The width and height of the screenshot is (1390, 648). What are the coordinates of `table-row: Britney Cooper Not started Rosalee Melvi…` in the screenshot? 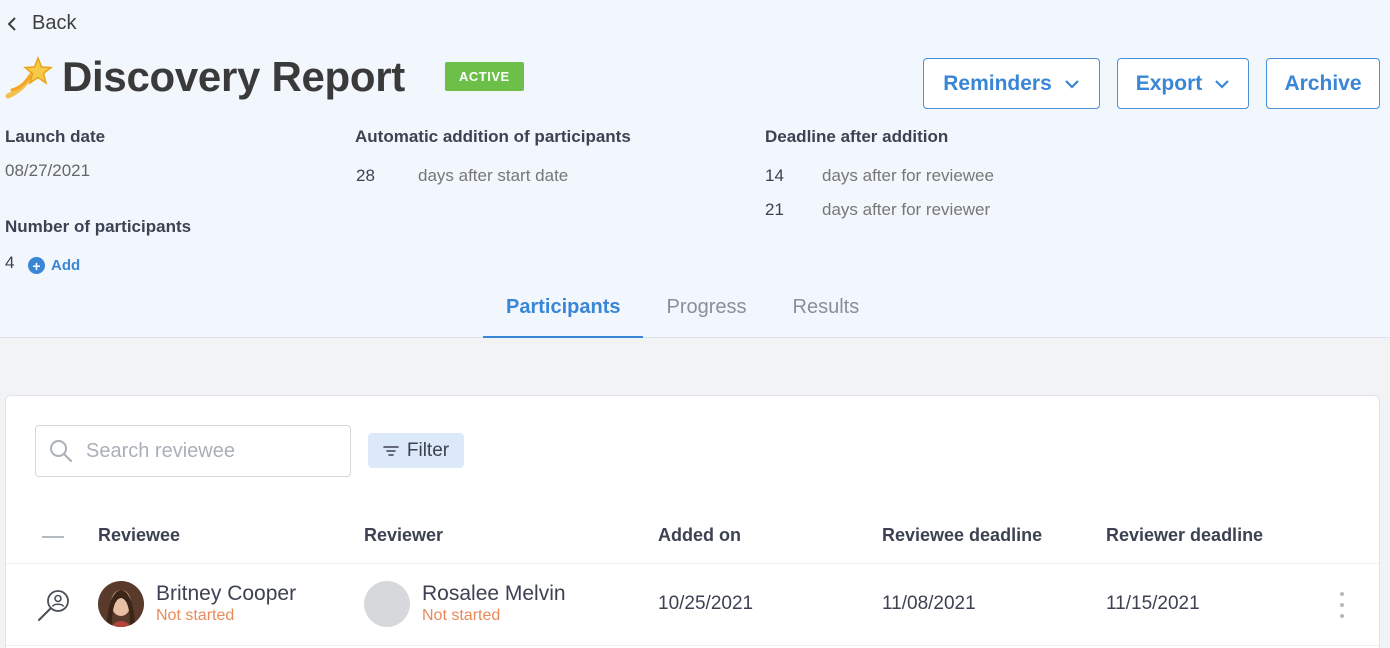 It's located at (692, 605).